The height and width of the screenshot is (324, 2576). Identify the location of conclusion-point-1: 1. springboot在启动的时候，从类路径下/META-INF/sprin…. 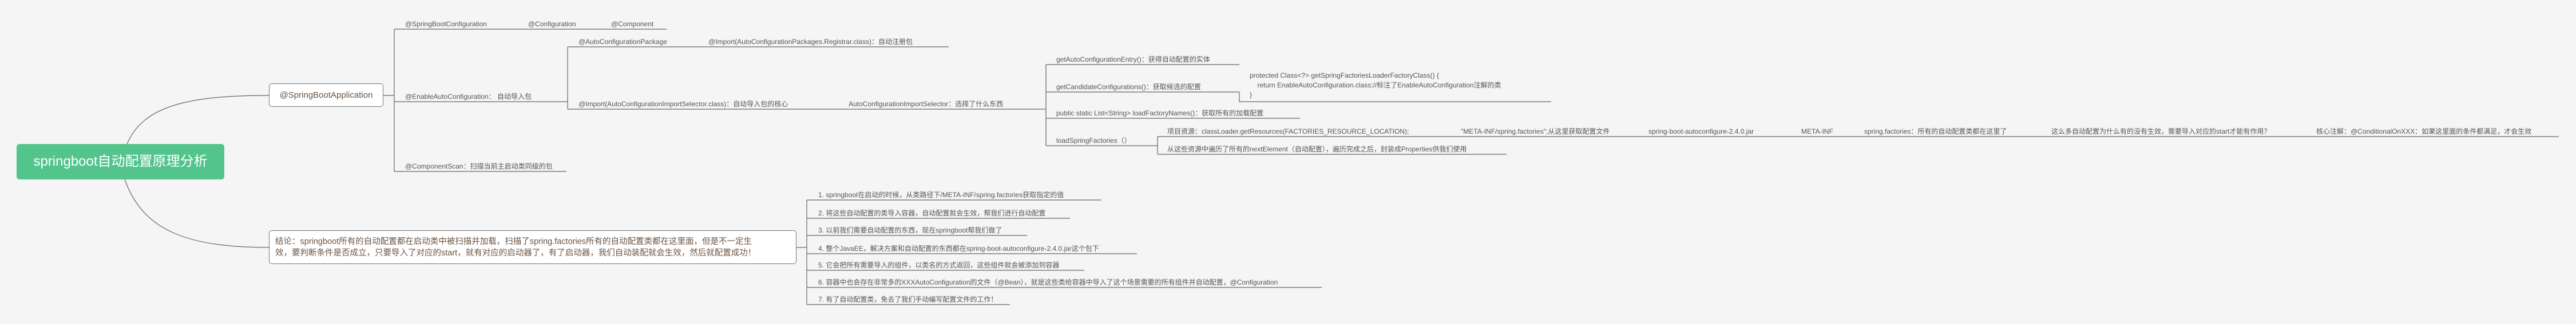
(941, 195).